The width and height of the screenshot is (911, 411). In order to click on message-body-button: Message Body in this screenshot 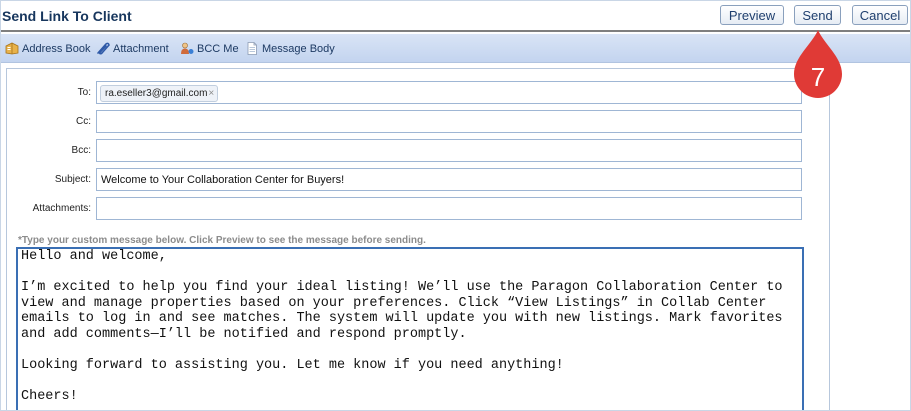, I will do `click(290, 48)`.